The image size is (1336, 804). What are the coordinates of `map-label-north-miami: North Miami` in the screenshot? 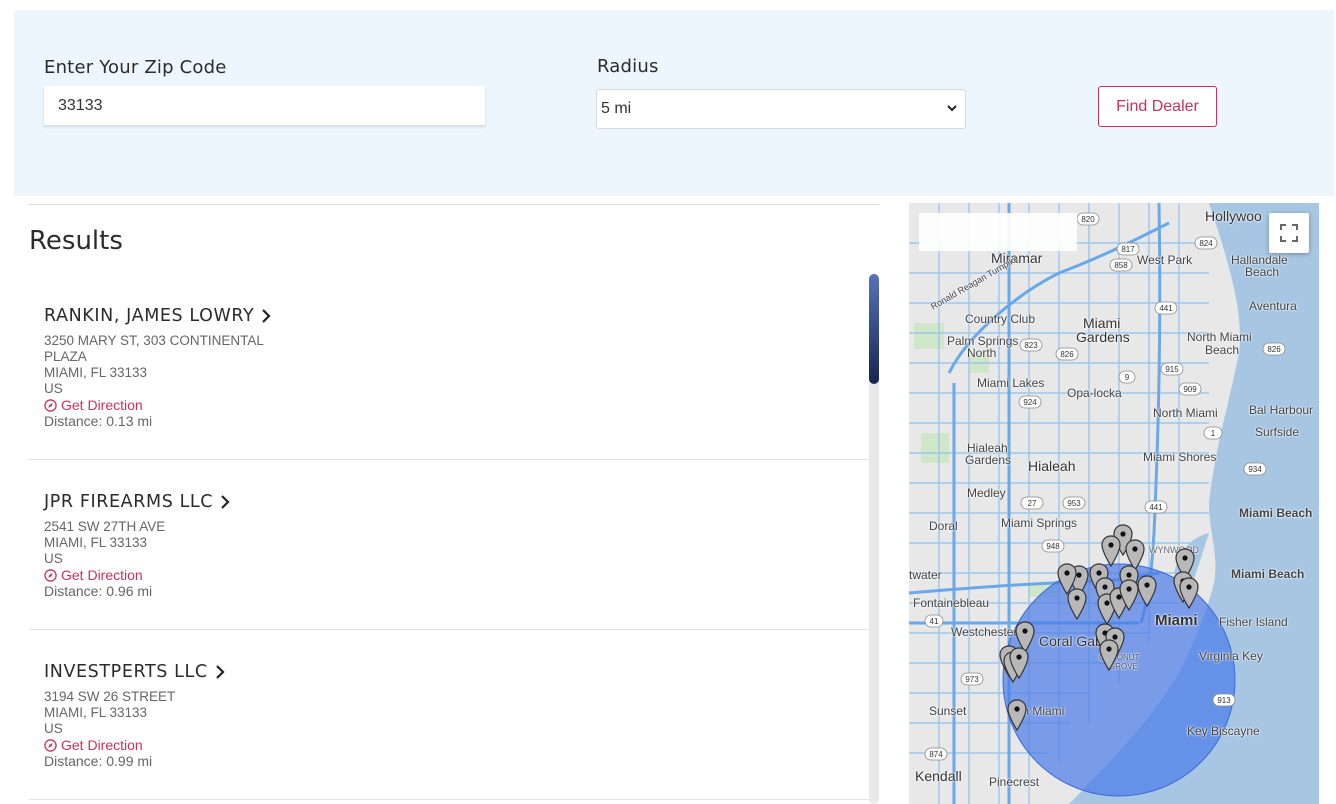 It's located at (1185, 413).